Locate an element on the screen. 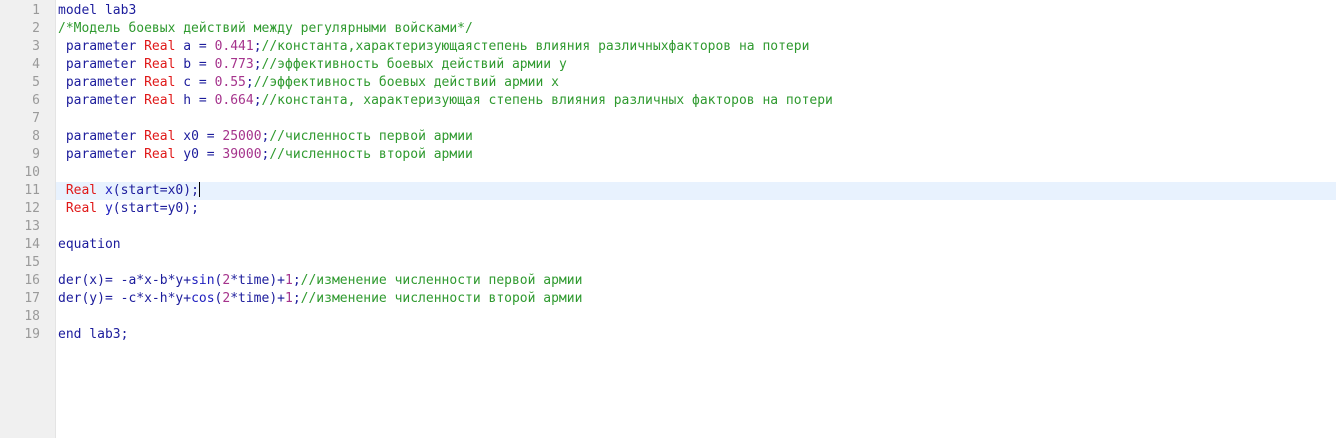 The width and height of the screenshot is (1336, 438). variable-x: x is located at coordinates (105, 190).